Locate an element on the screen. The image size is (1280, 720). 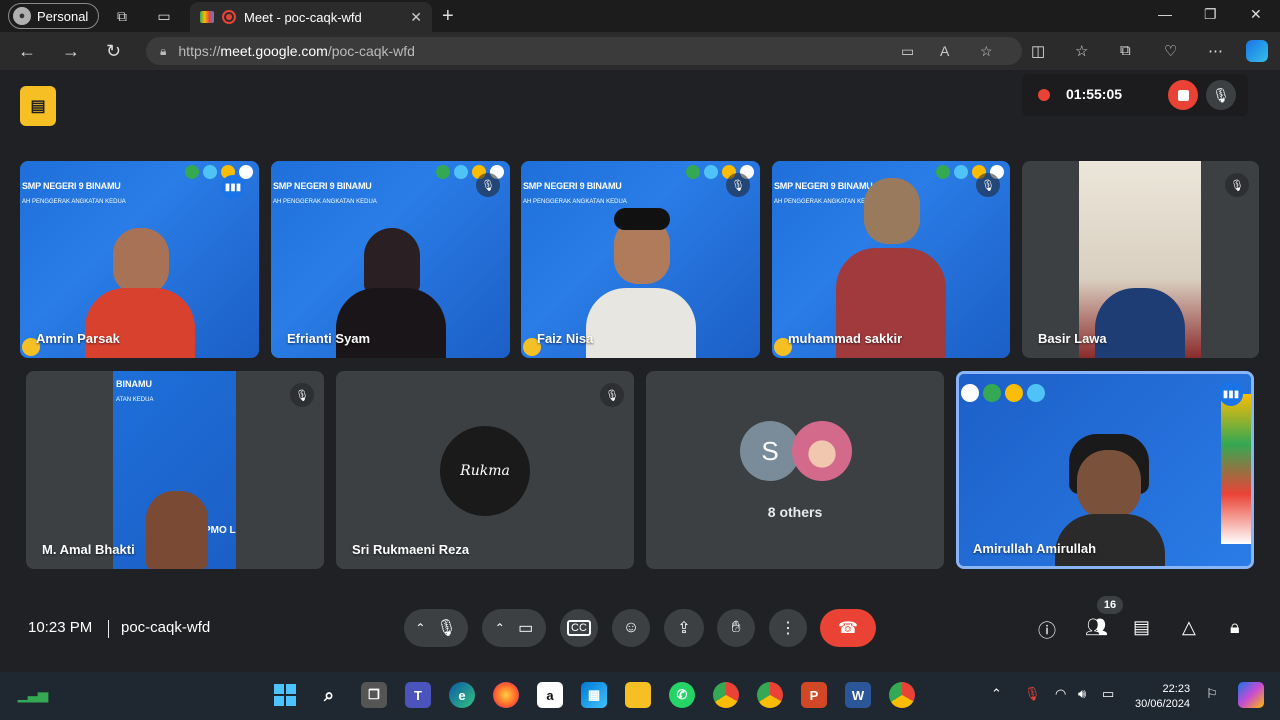
chrome-profile-icon is located at coordinates (770, 695).